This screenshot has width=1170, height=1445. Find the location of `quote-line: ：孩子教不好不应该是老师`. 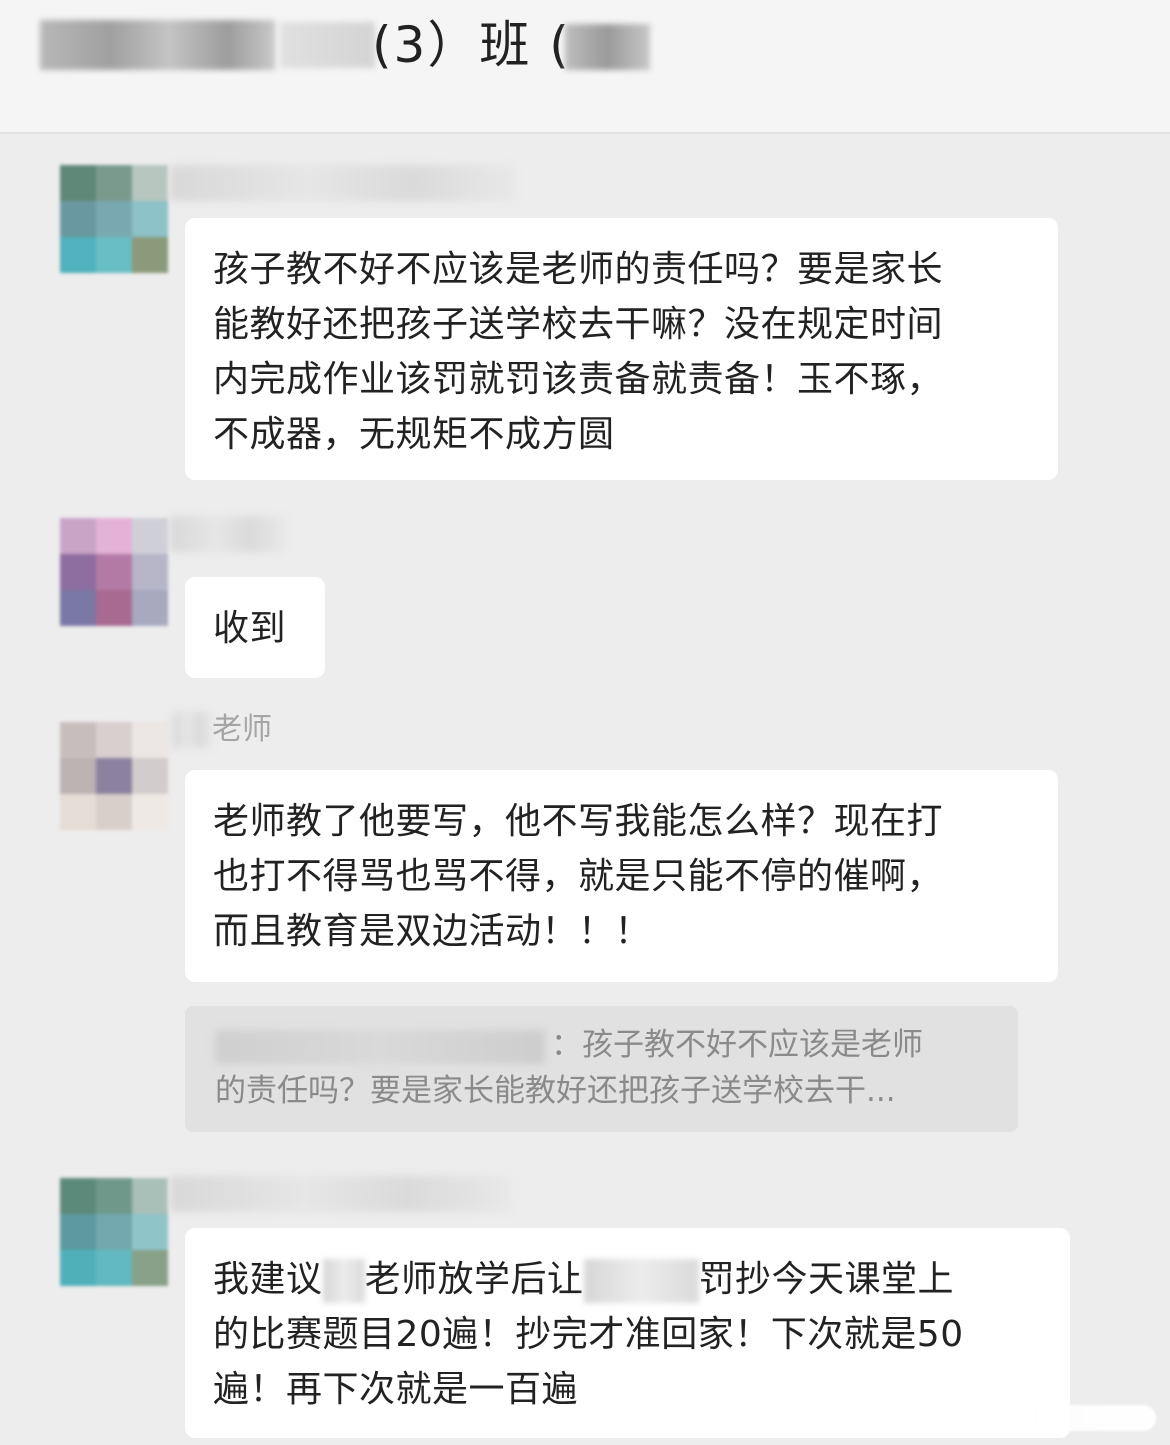

quote-line: ：孩子教不好不应该是老师 is located at coordinates (737, 1045).